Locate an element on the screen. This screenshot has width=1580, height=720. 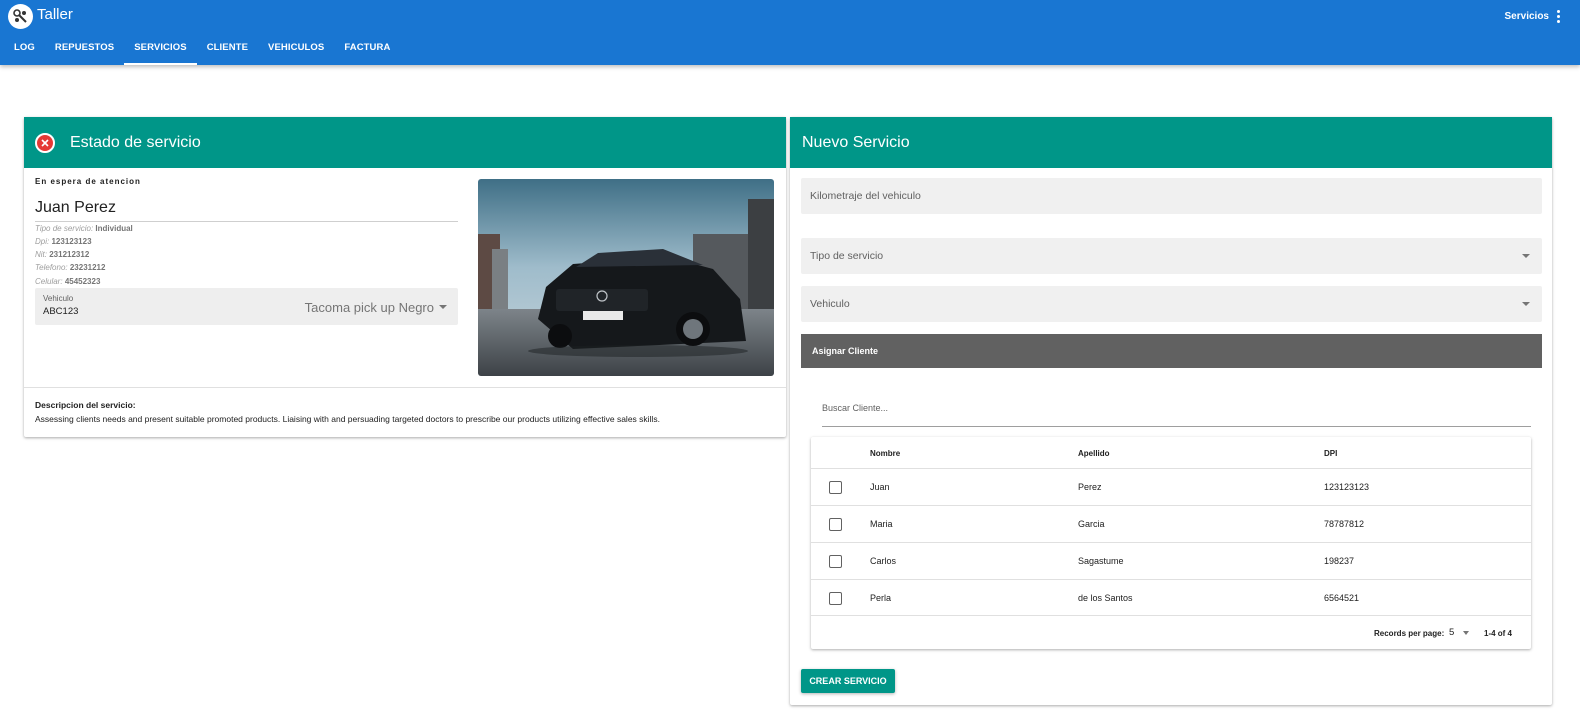
pagination-range: 1-4 of 4 is located at coordinates (1498, 633).